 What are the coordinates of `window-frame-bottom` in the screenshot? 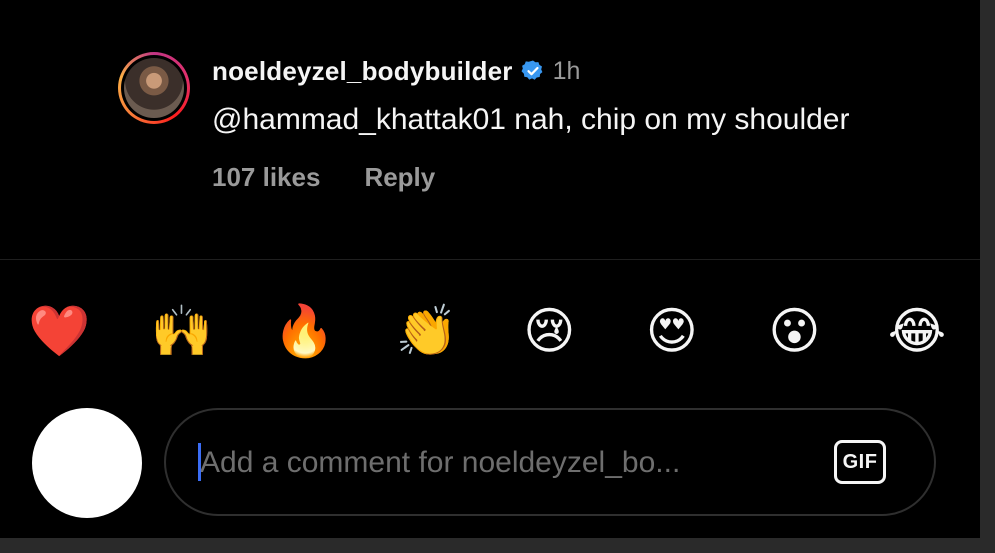 It's located at (497, 545).